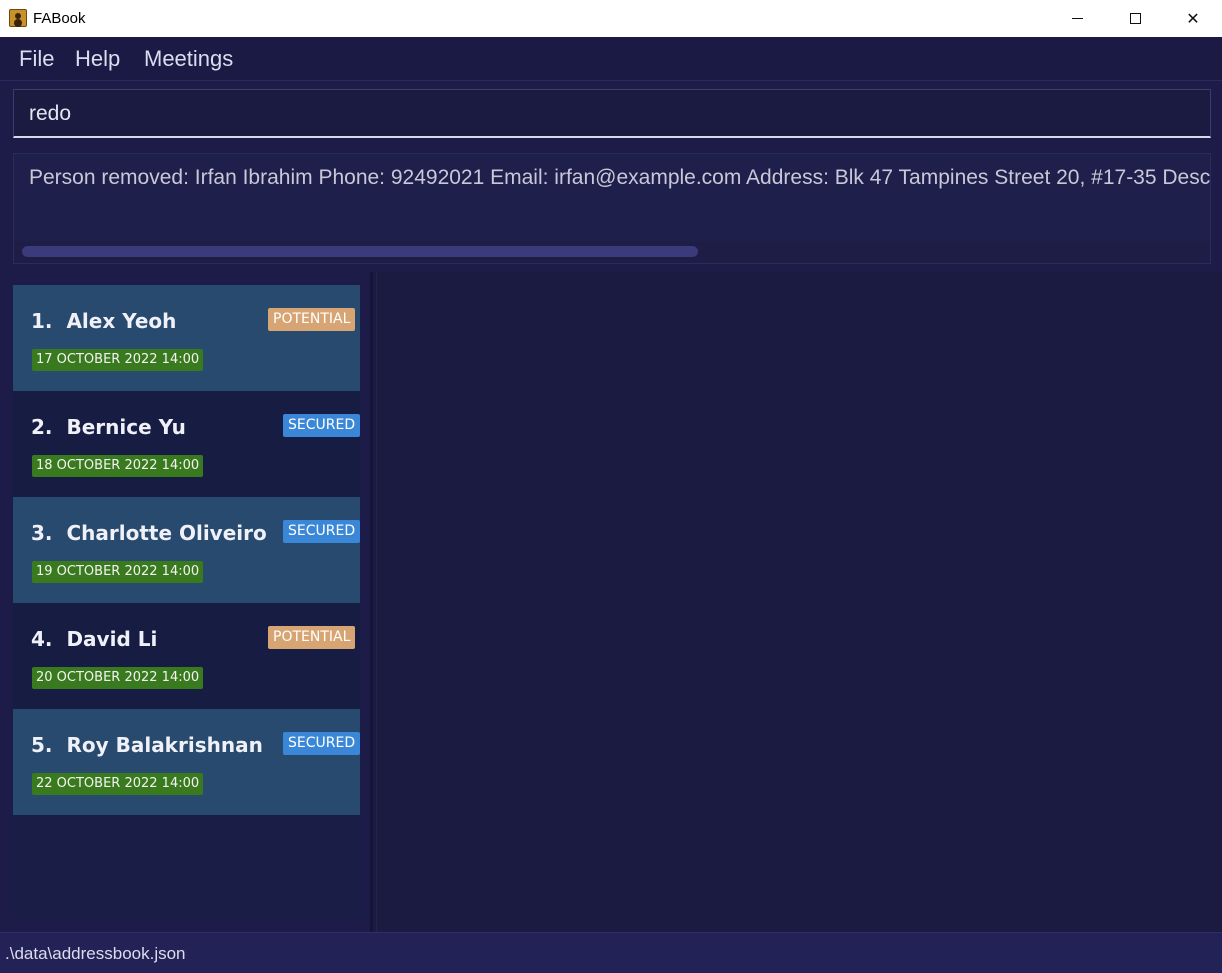 This screenshot has height=973, width=1222. I want to click on person-name: 4. David Li, so click(94, 639).